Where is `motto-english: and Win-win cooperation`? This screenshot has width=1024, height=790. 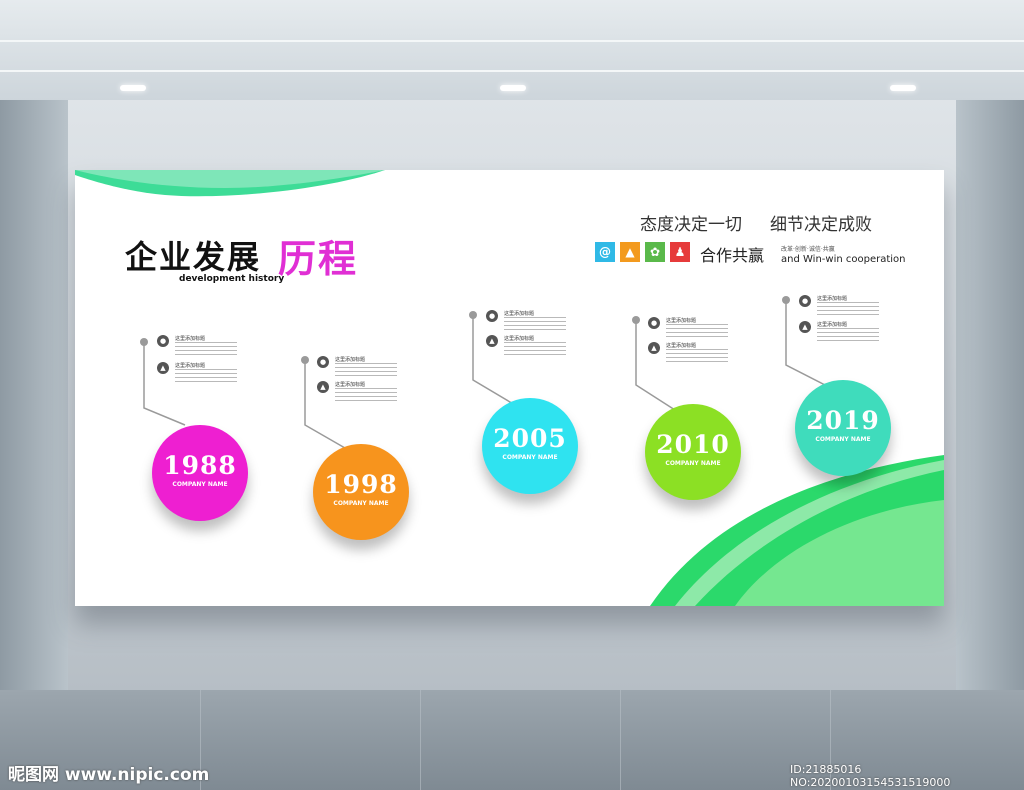
motto-english: and Win-win cooperation is located at coordinates (843, 259).